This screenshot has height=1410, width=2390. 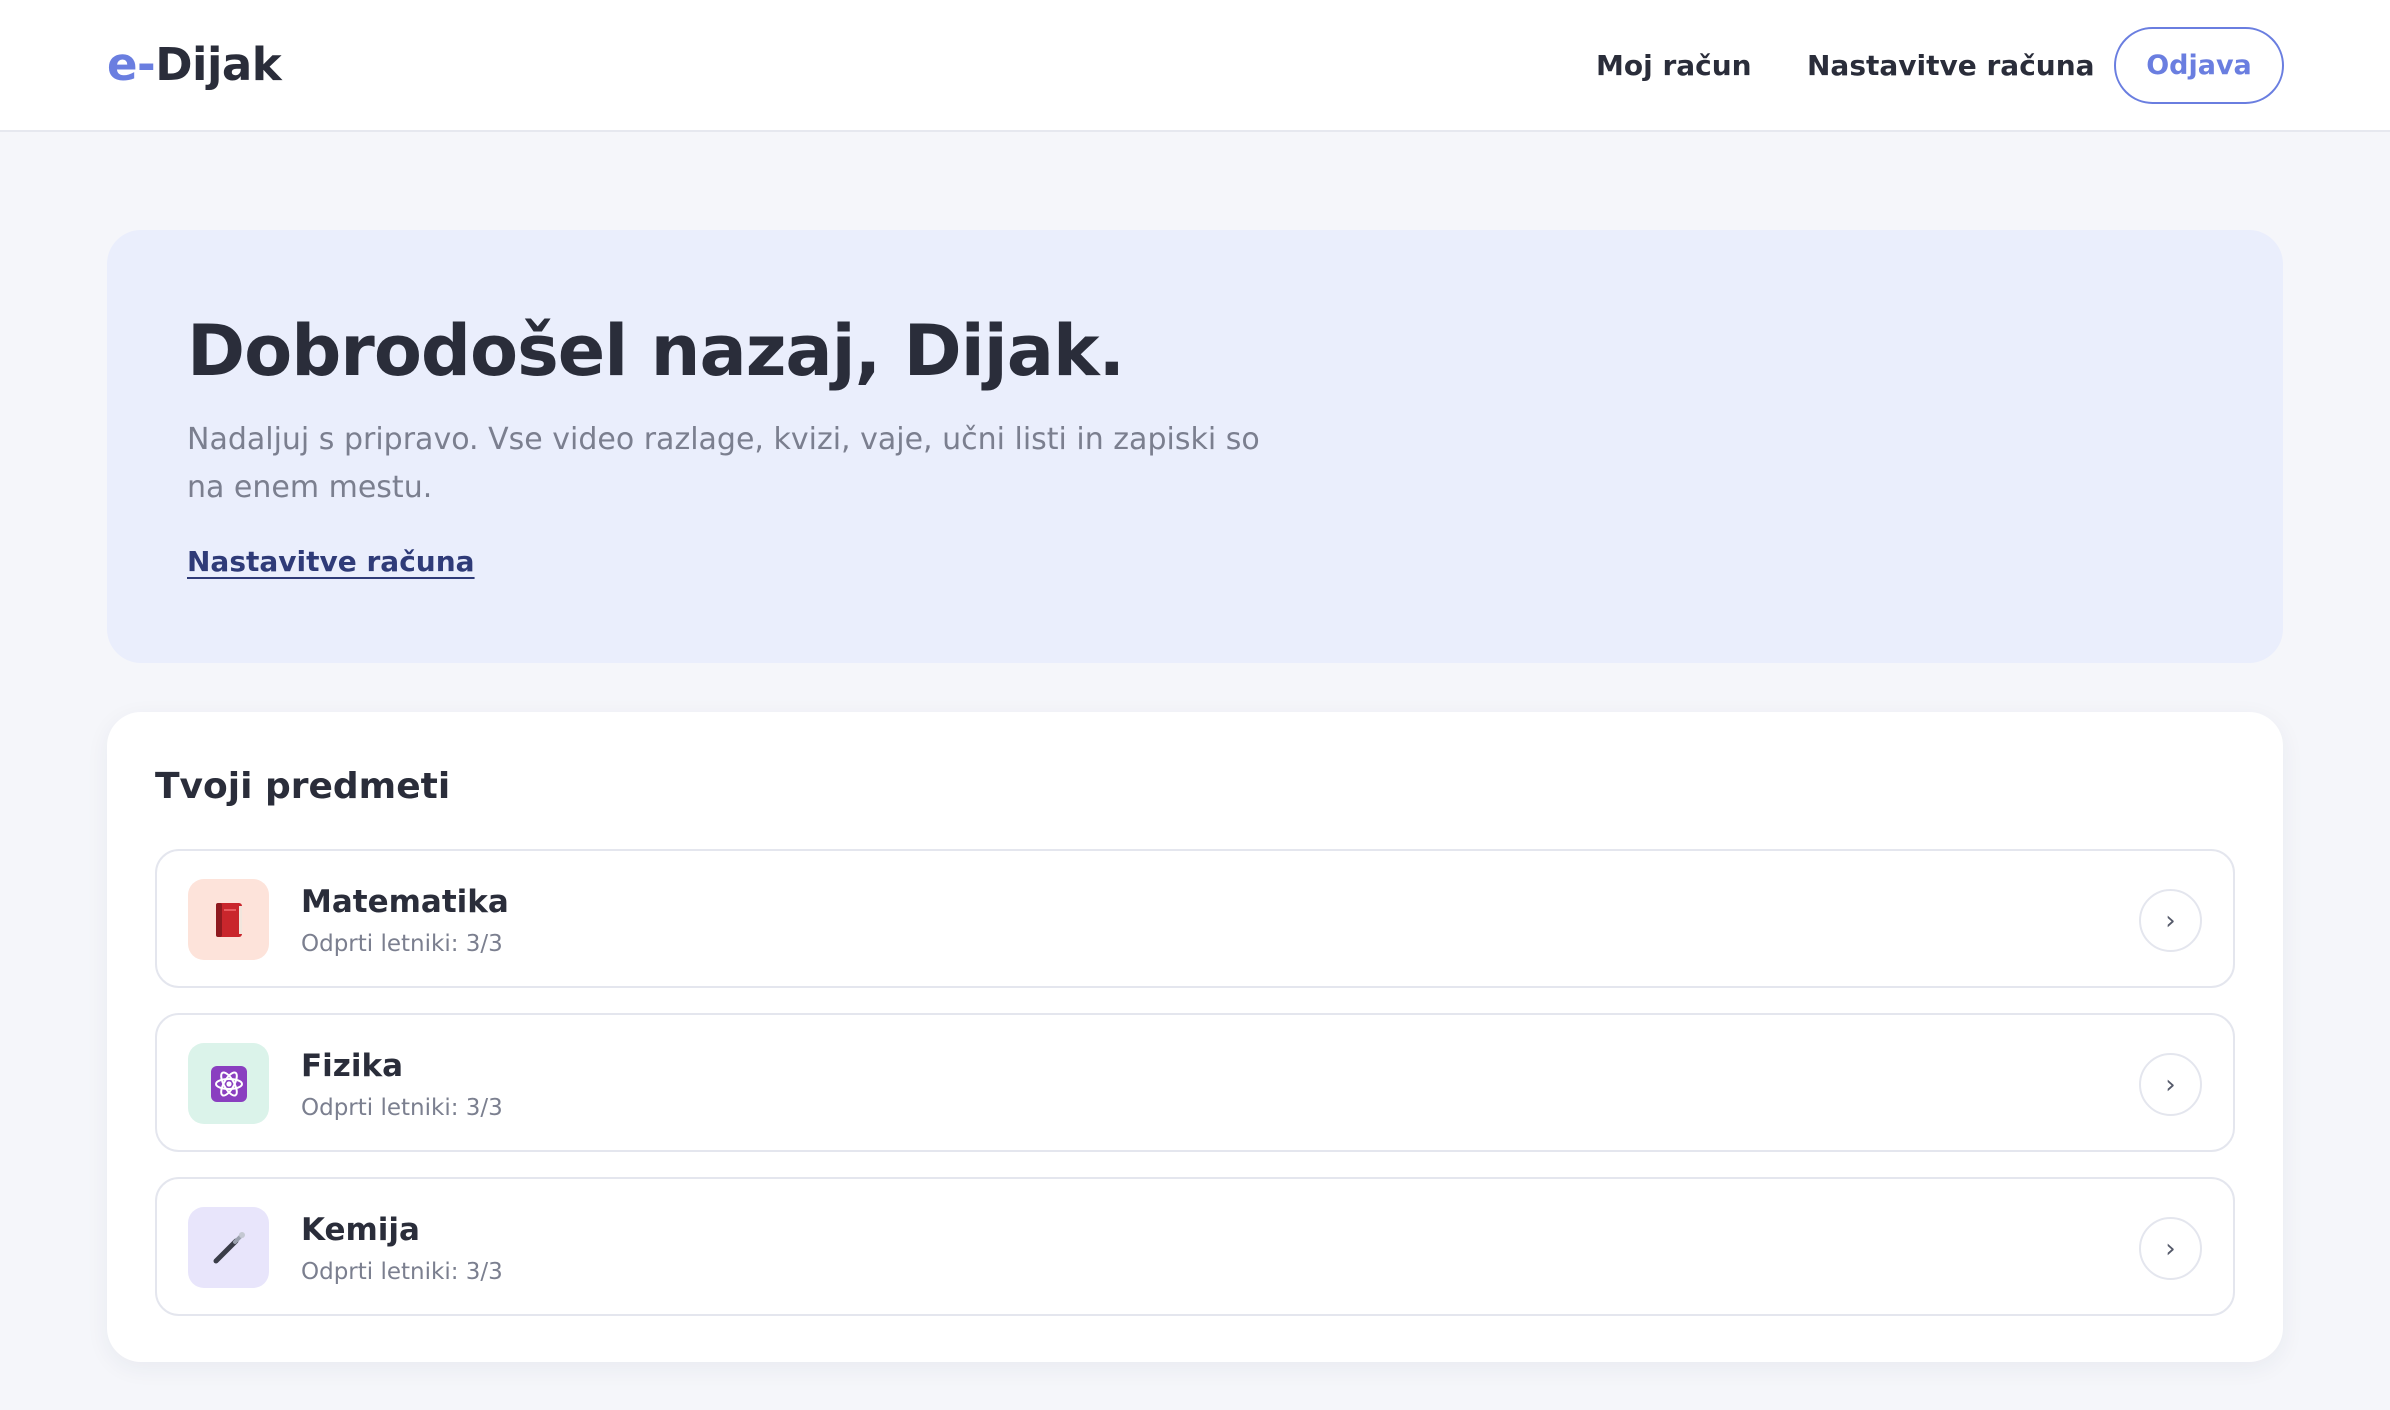 I want to click on subject-row-kemija: Kemija Odprti letniki: 3/3 ›, so click(x=1195, y=1246).